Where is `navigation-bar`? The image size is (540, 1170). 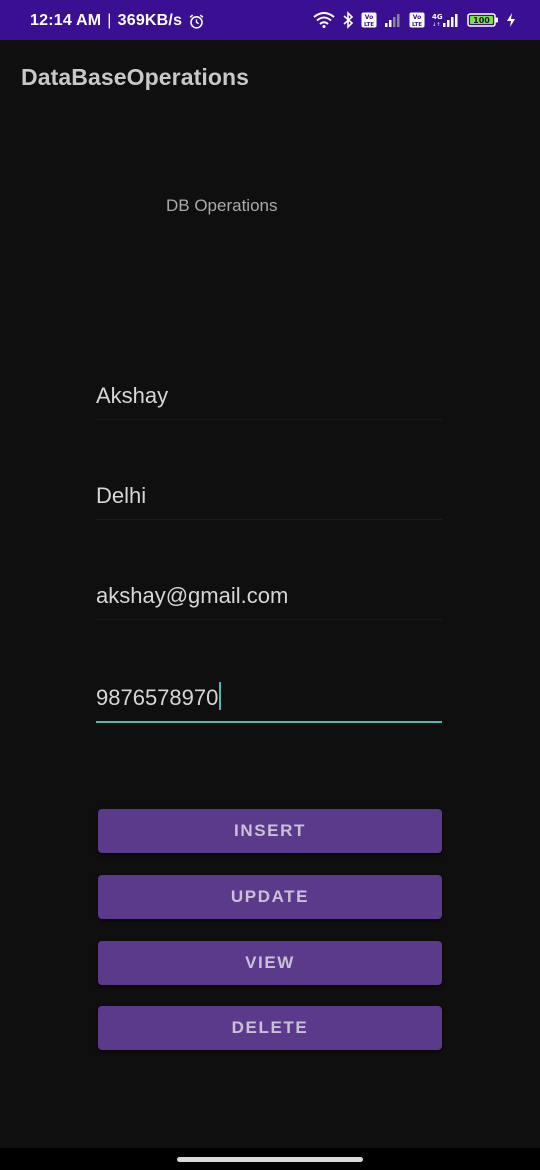
navigation-bar is located at coordinates (270, 1159).